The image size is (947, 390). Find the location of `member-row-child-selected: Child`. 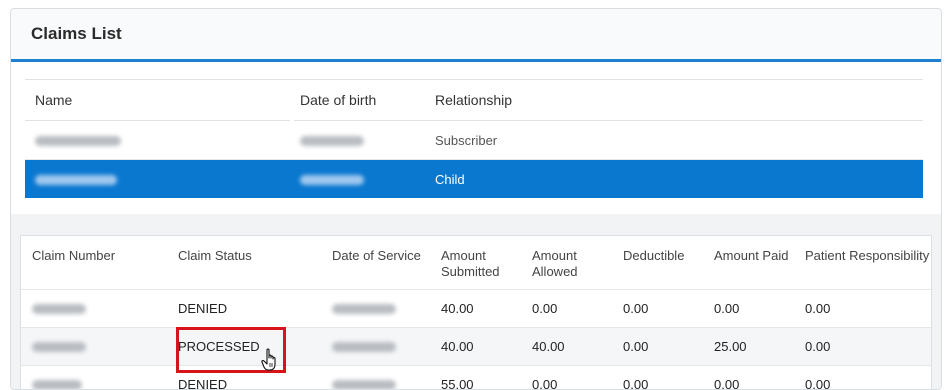

member-row-child-selected: Child is located at coordinates (474, 179).